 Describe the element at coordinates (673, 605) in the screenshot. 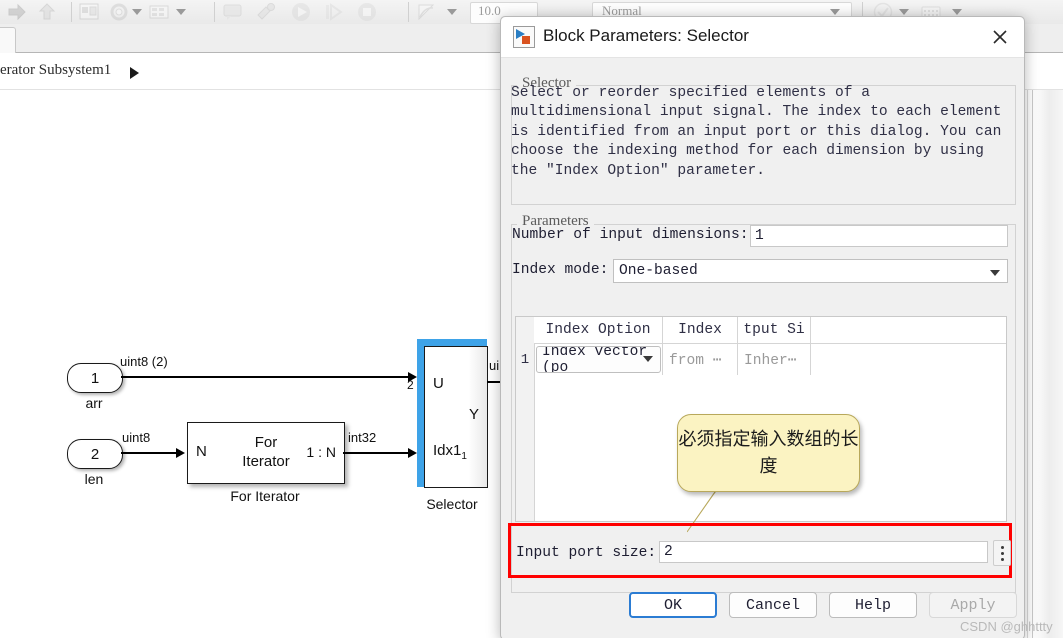

I see `ok-button: OK` at that location.